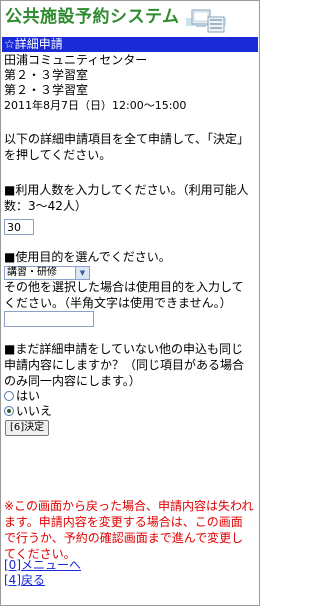 The height and width of the screenshot is (606, 320). I want to click on back-link-label: [4]戻る, so click(24, 580).